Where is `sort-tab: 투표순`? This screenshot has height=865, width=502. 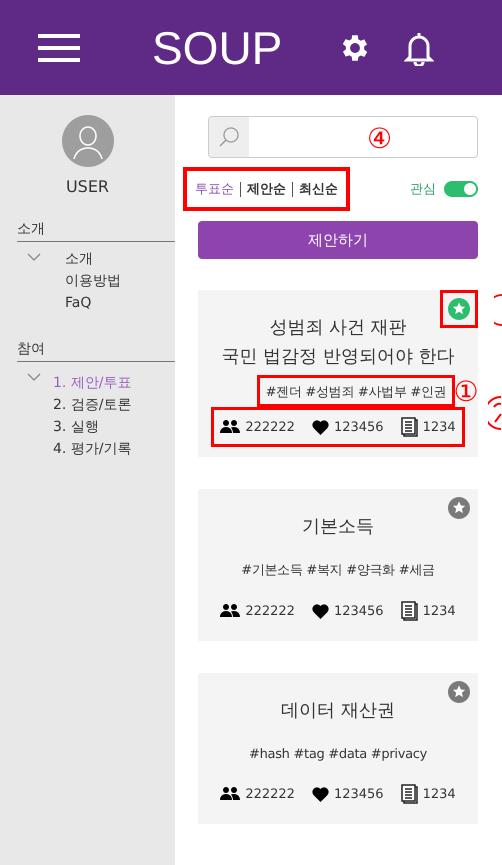 sort-tab: 투표순 is located at coordinates (214, 189).